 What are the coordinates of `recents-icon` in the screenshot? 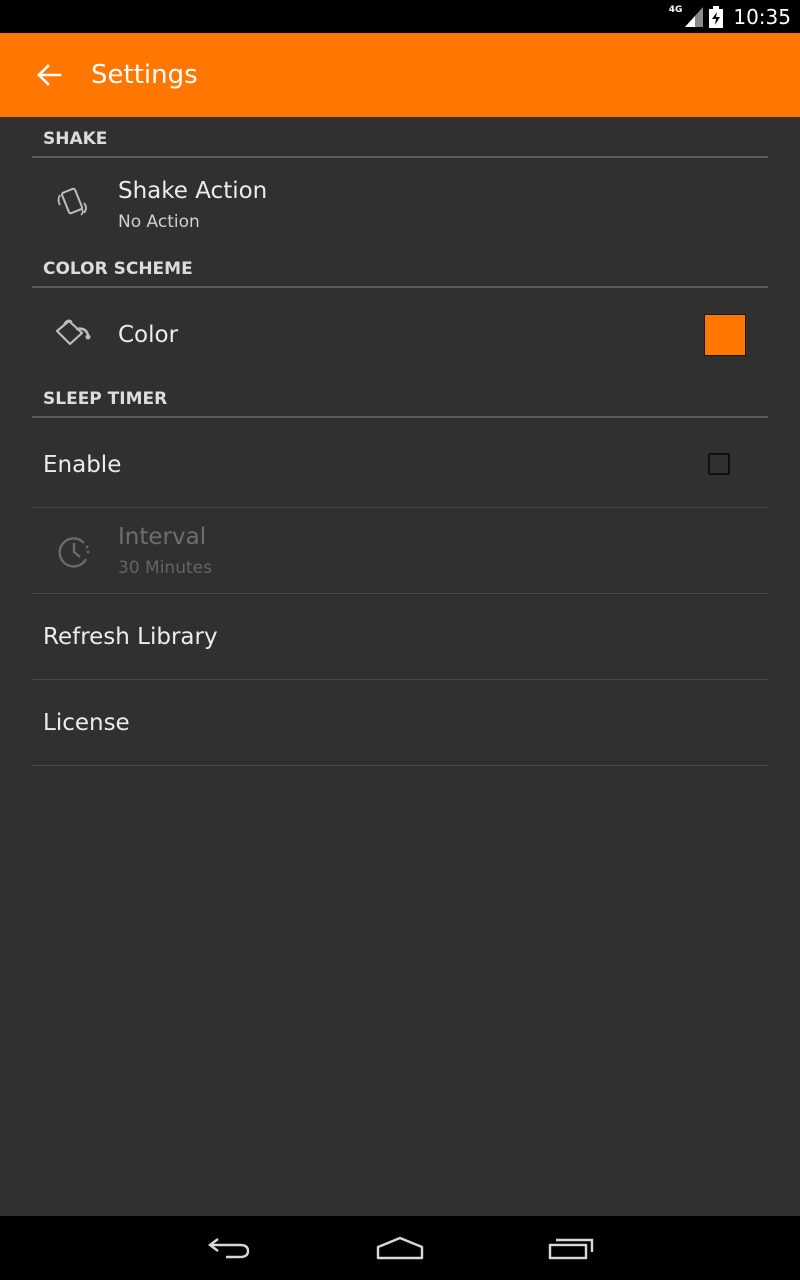 It's located at (571, 1249).